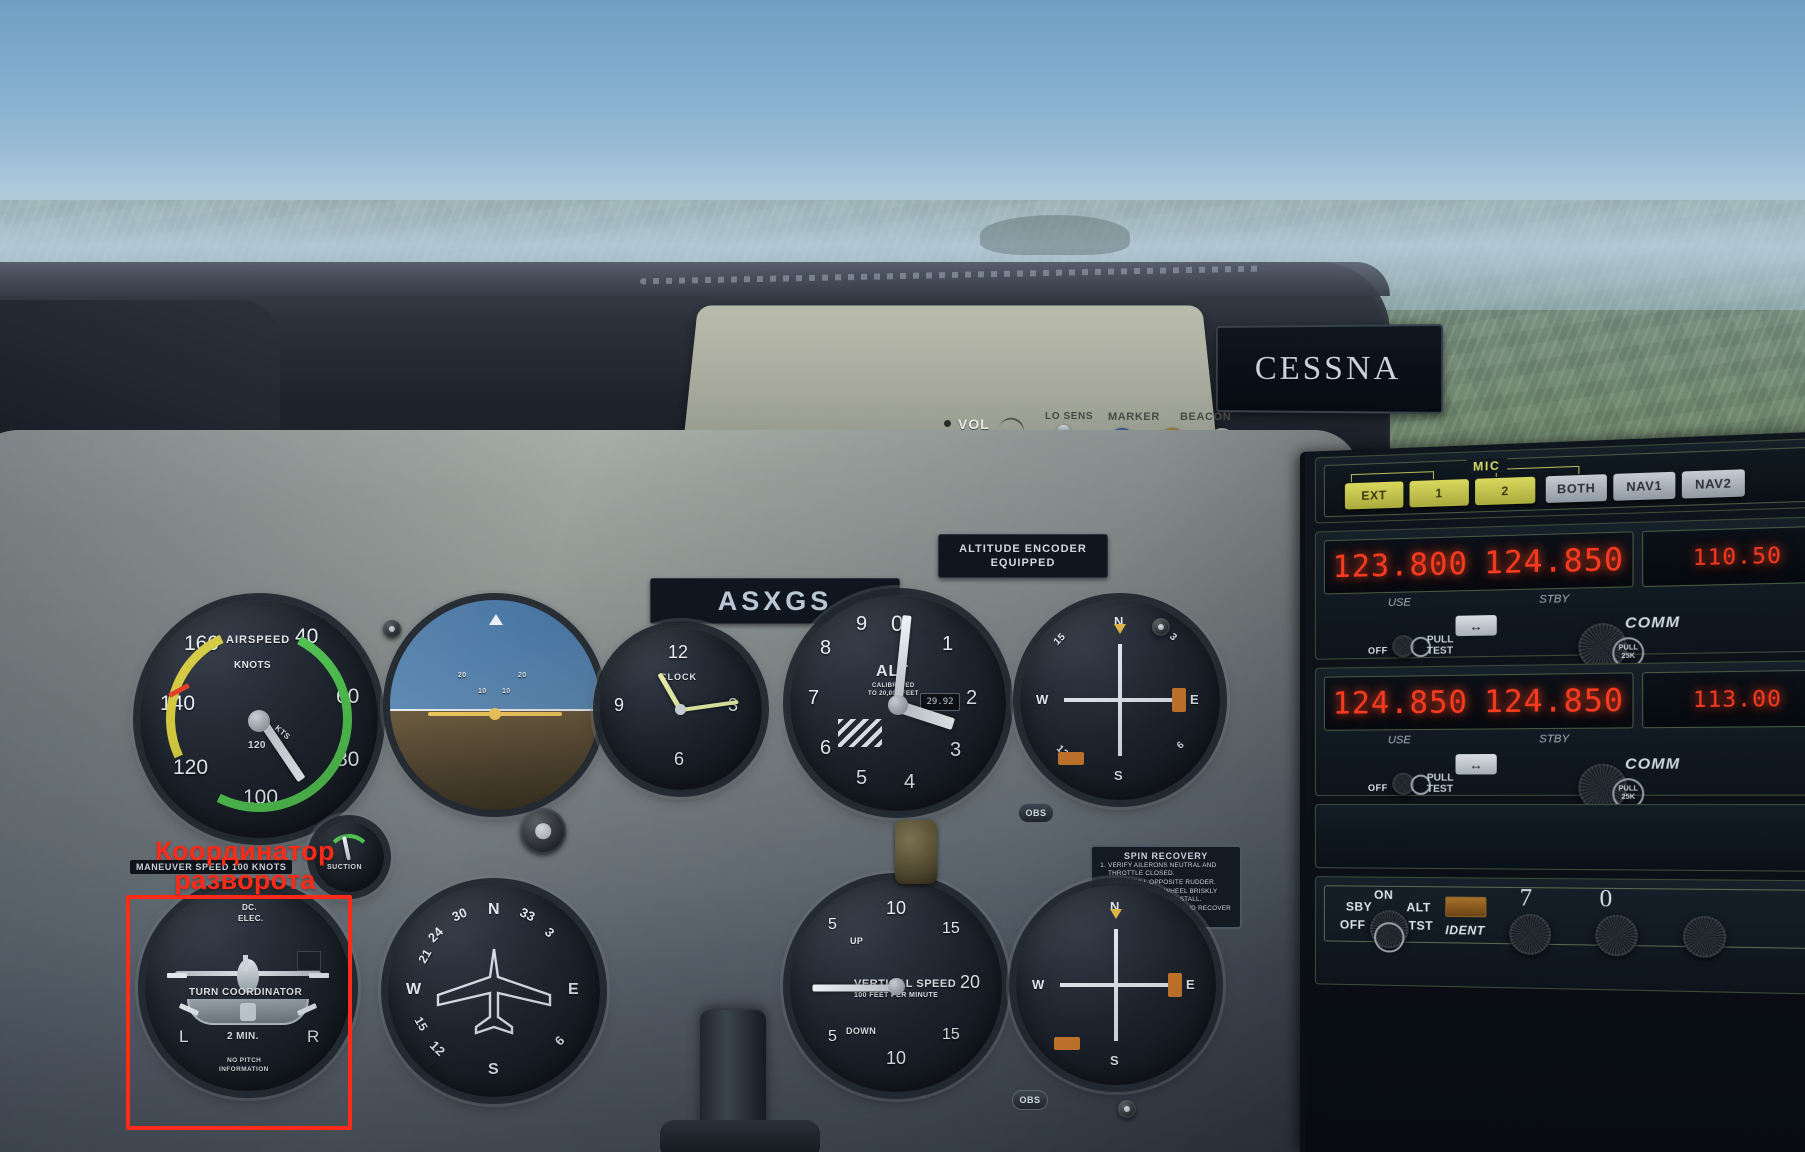  What do you see at coordinates (1486, 466) in the screenshot?
I see `mic-title: MIC` at bounding box center [1486, 466].